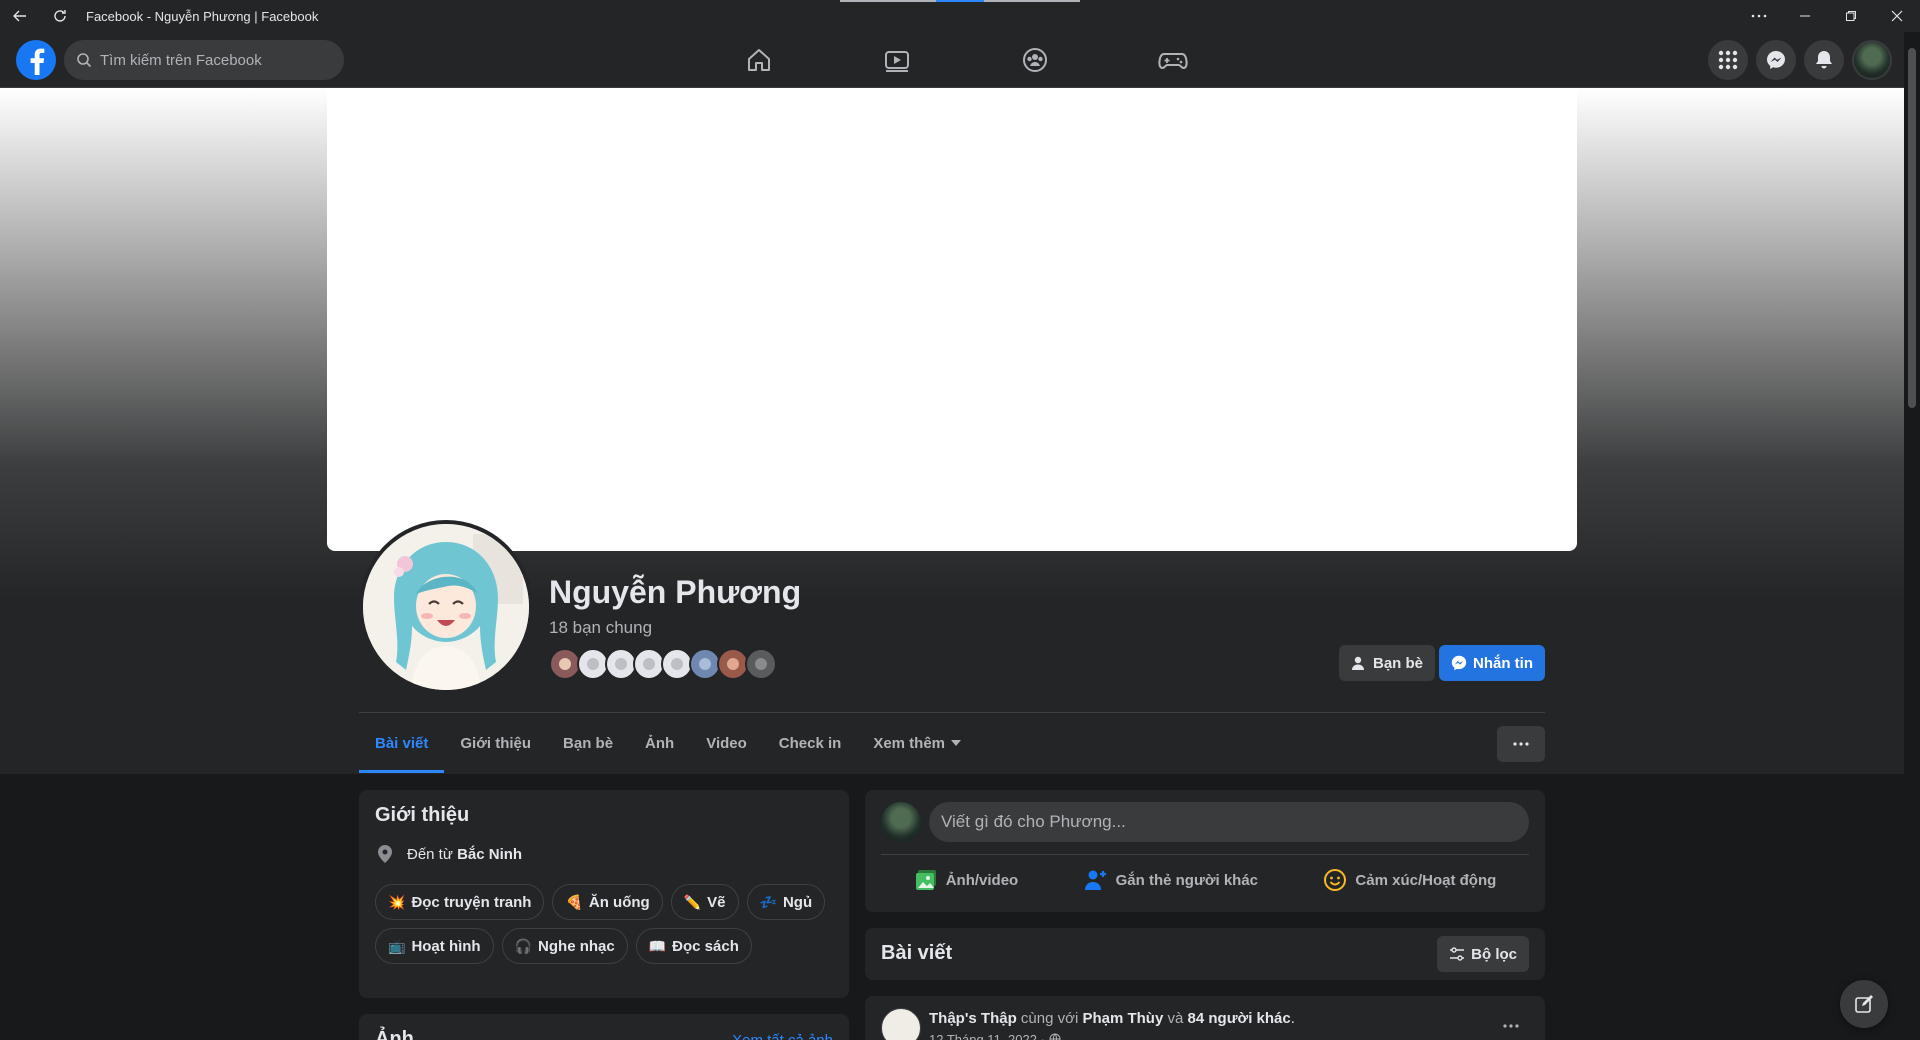  What do you see at coordinates (966, 880) in the screenshot?
I see `photo-video-button: Ảnh/video` at bounding box center [966, 880].